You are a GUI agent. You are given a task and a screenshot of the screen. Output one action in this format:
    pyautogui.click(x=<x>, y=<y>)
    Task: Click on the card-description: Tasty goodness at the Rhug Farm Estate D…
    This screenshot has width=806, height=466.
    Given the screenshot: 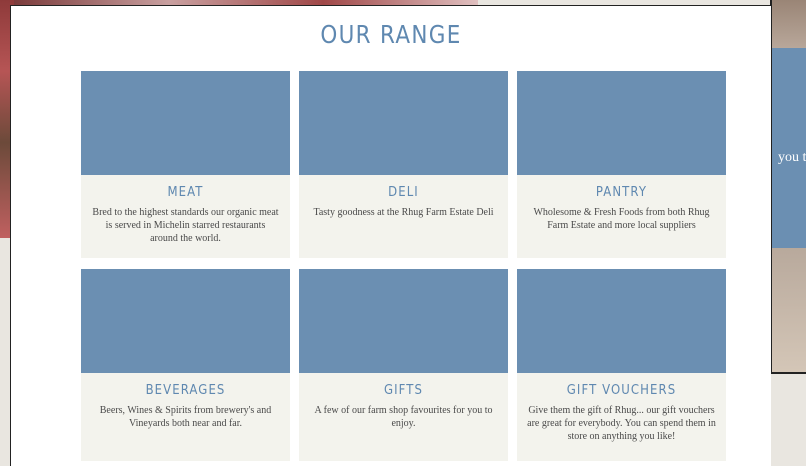 What is the action you would take?
    pyautogui.click(x=403, y=212)
    